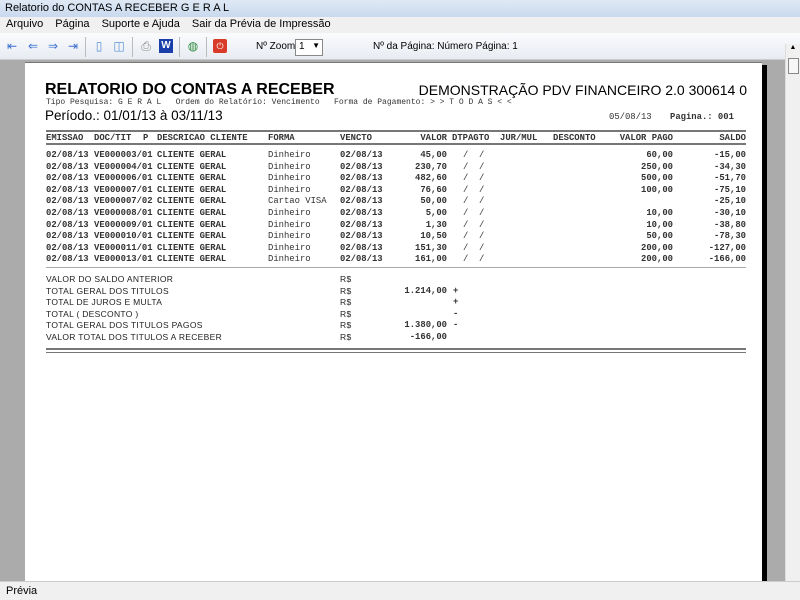 Image resolution: width=800 pixels, height=600 pixels. I want to click on cell-doc: VE000009/01, so click(123, 224).